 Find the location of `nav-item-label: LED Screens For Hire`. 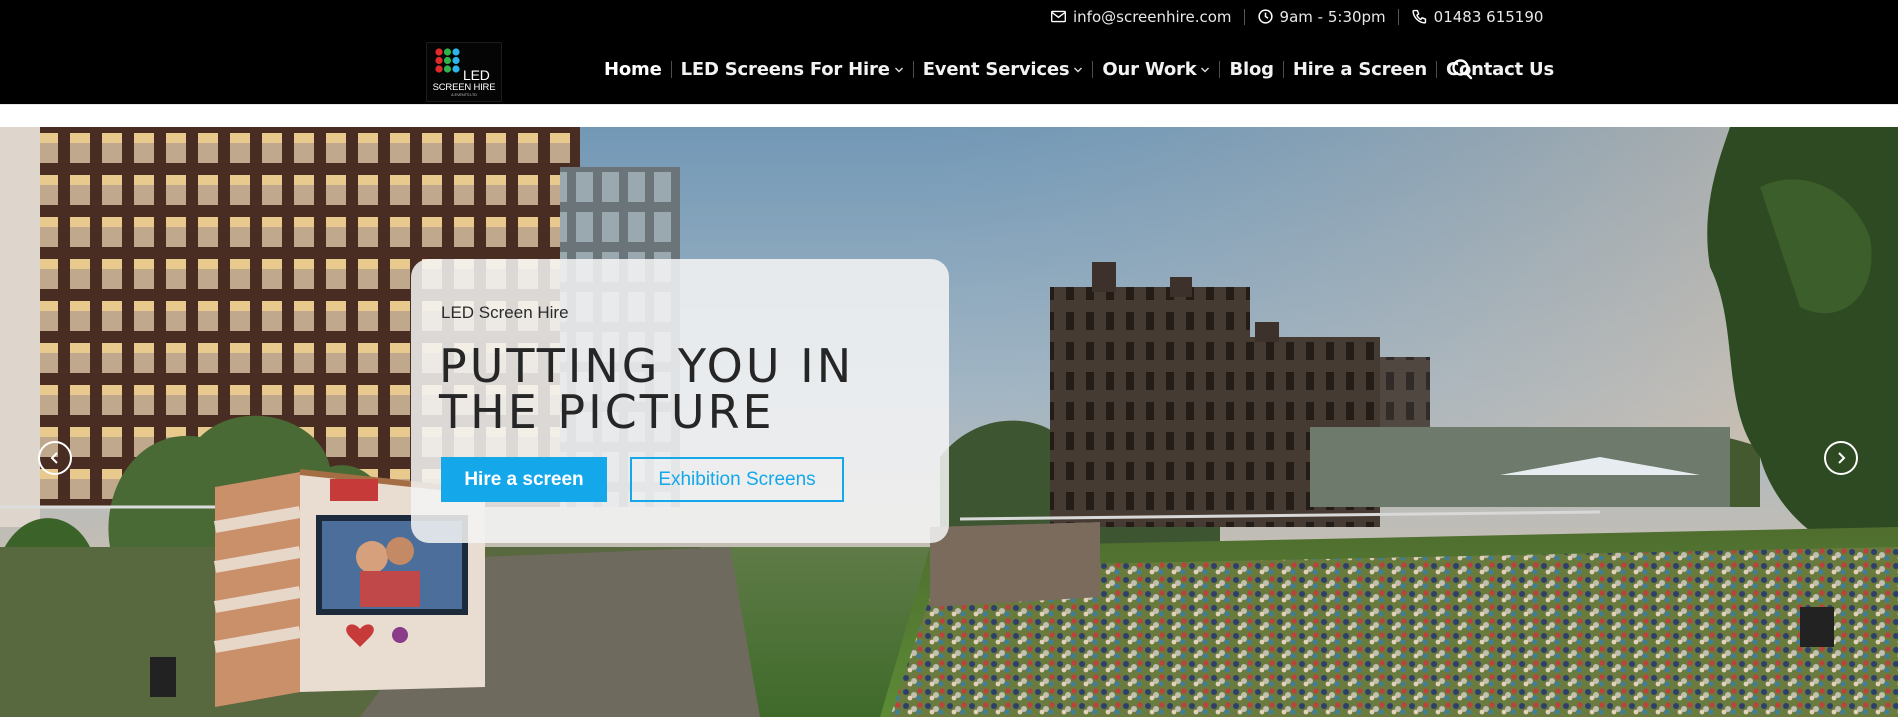

nav-item-label: LED Screens For Hire is located at coordinates (785, 69).